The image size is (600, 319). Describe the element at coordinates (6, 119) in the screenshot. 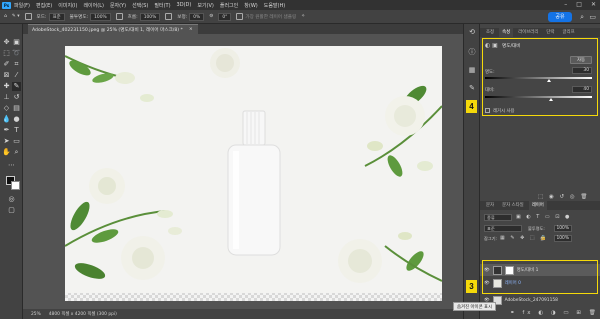

I see `blur-tool-icon: 💧` at that location.